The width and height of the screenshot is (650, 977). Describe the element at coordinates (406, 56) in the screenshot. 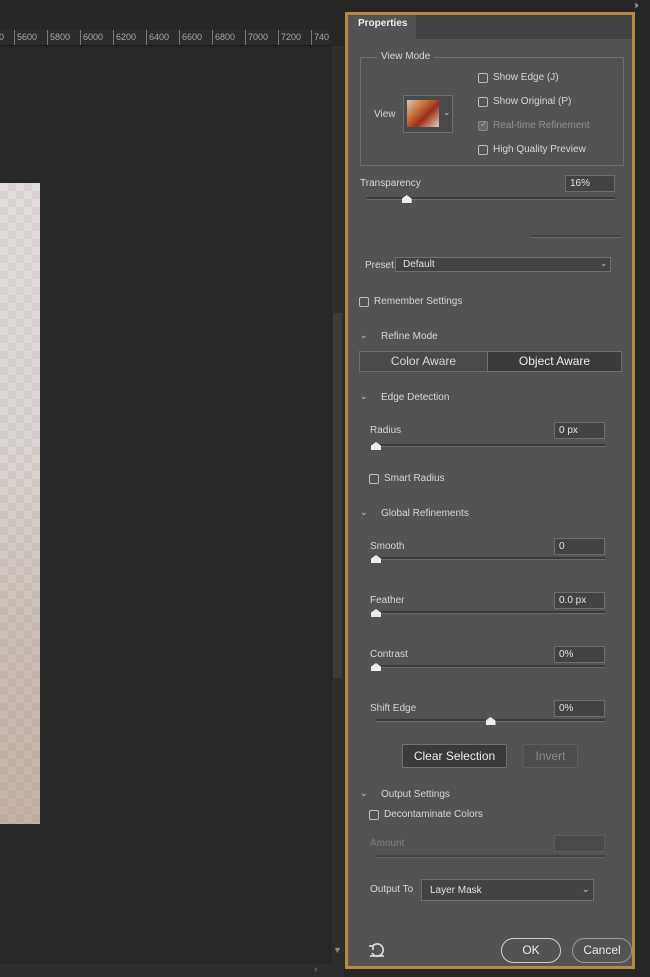

I see `view-mode-legend: View Mode` at that location.